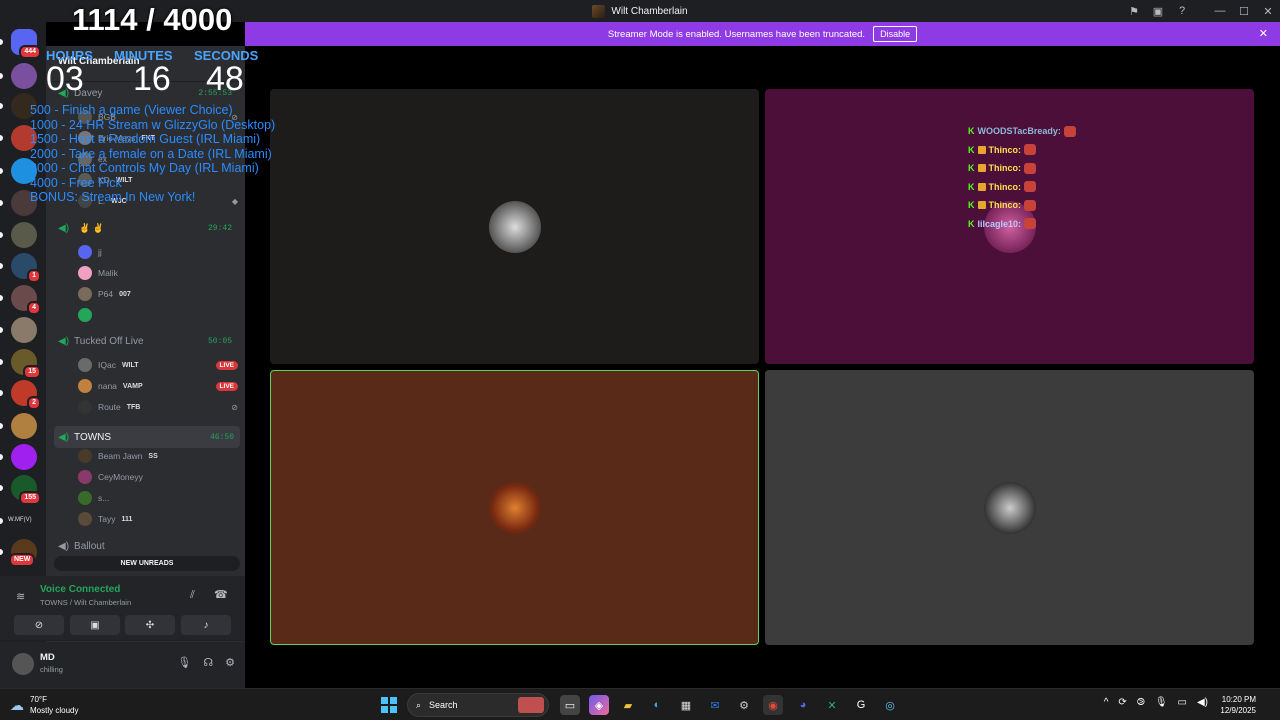  Describe the element at coordinates (832, 705) in the screenshot. I see `excel-icon: ✕` at that location.